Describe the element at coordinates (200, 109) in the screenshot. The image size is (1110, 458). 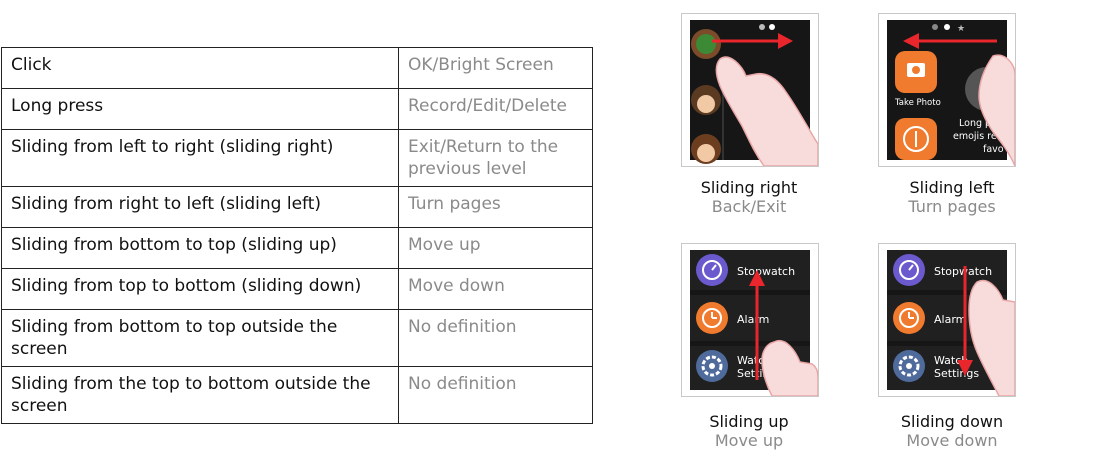
I see `gesture-cell: Long press` at that location.